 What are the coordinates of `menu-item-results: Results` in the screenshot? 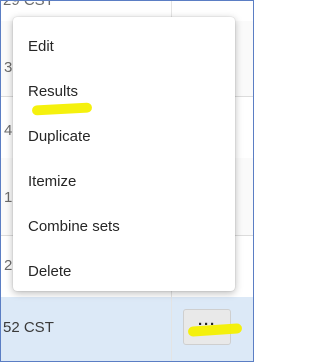 It's located at (124, 96).